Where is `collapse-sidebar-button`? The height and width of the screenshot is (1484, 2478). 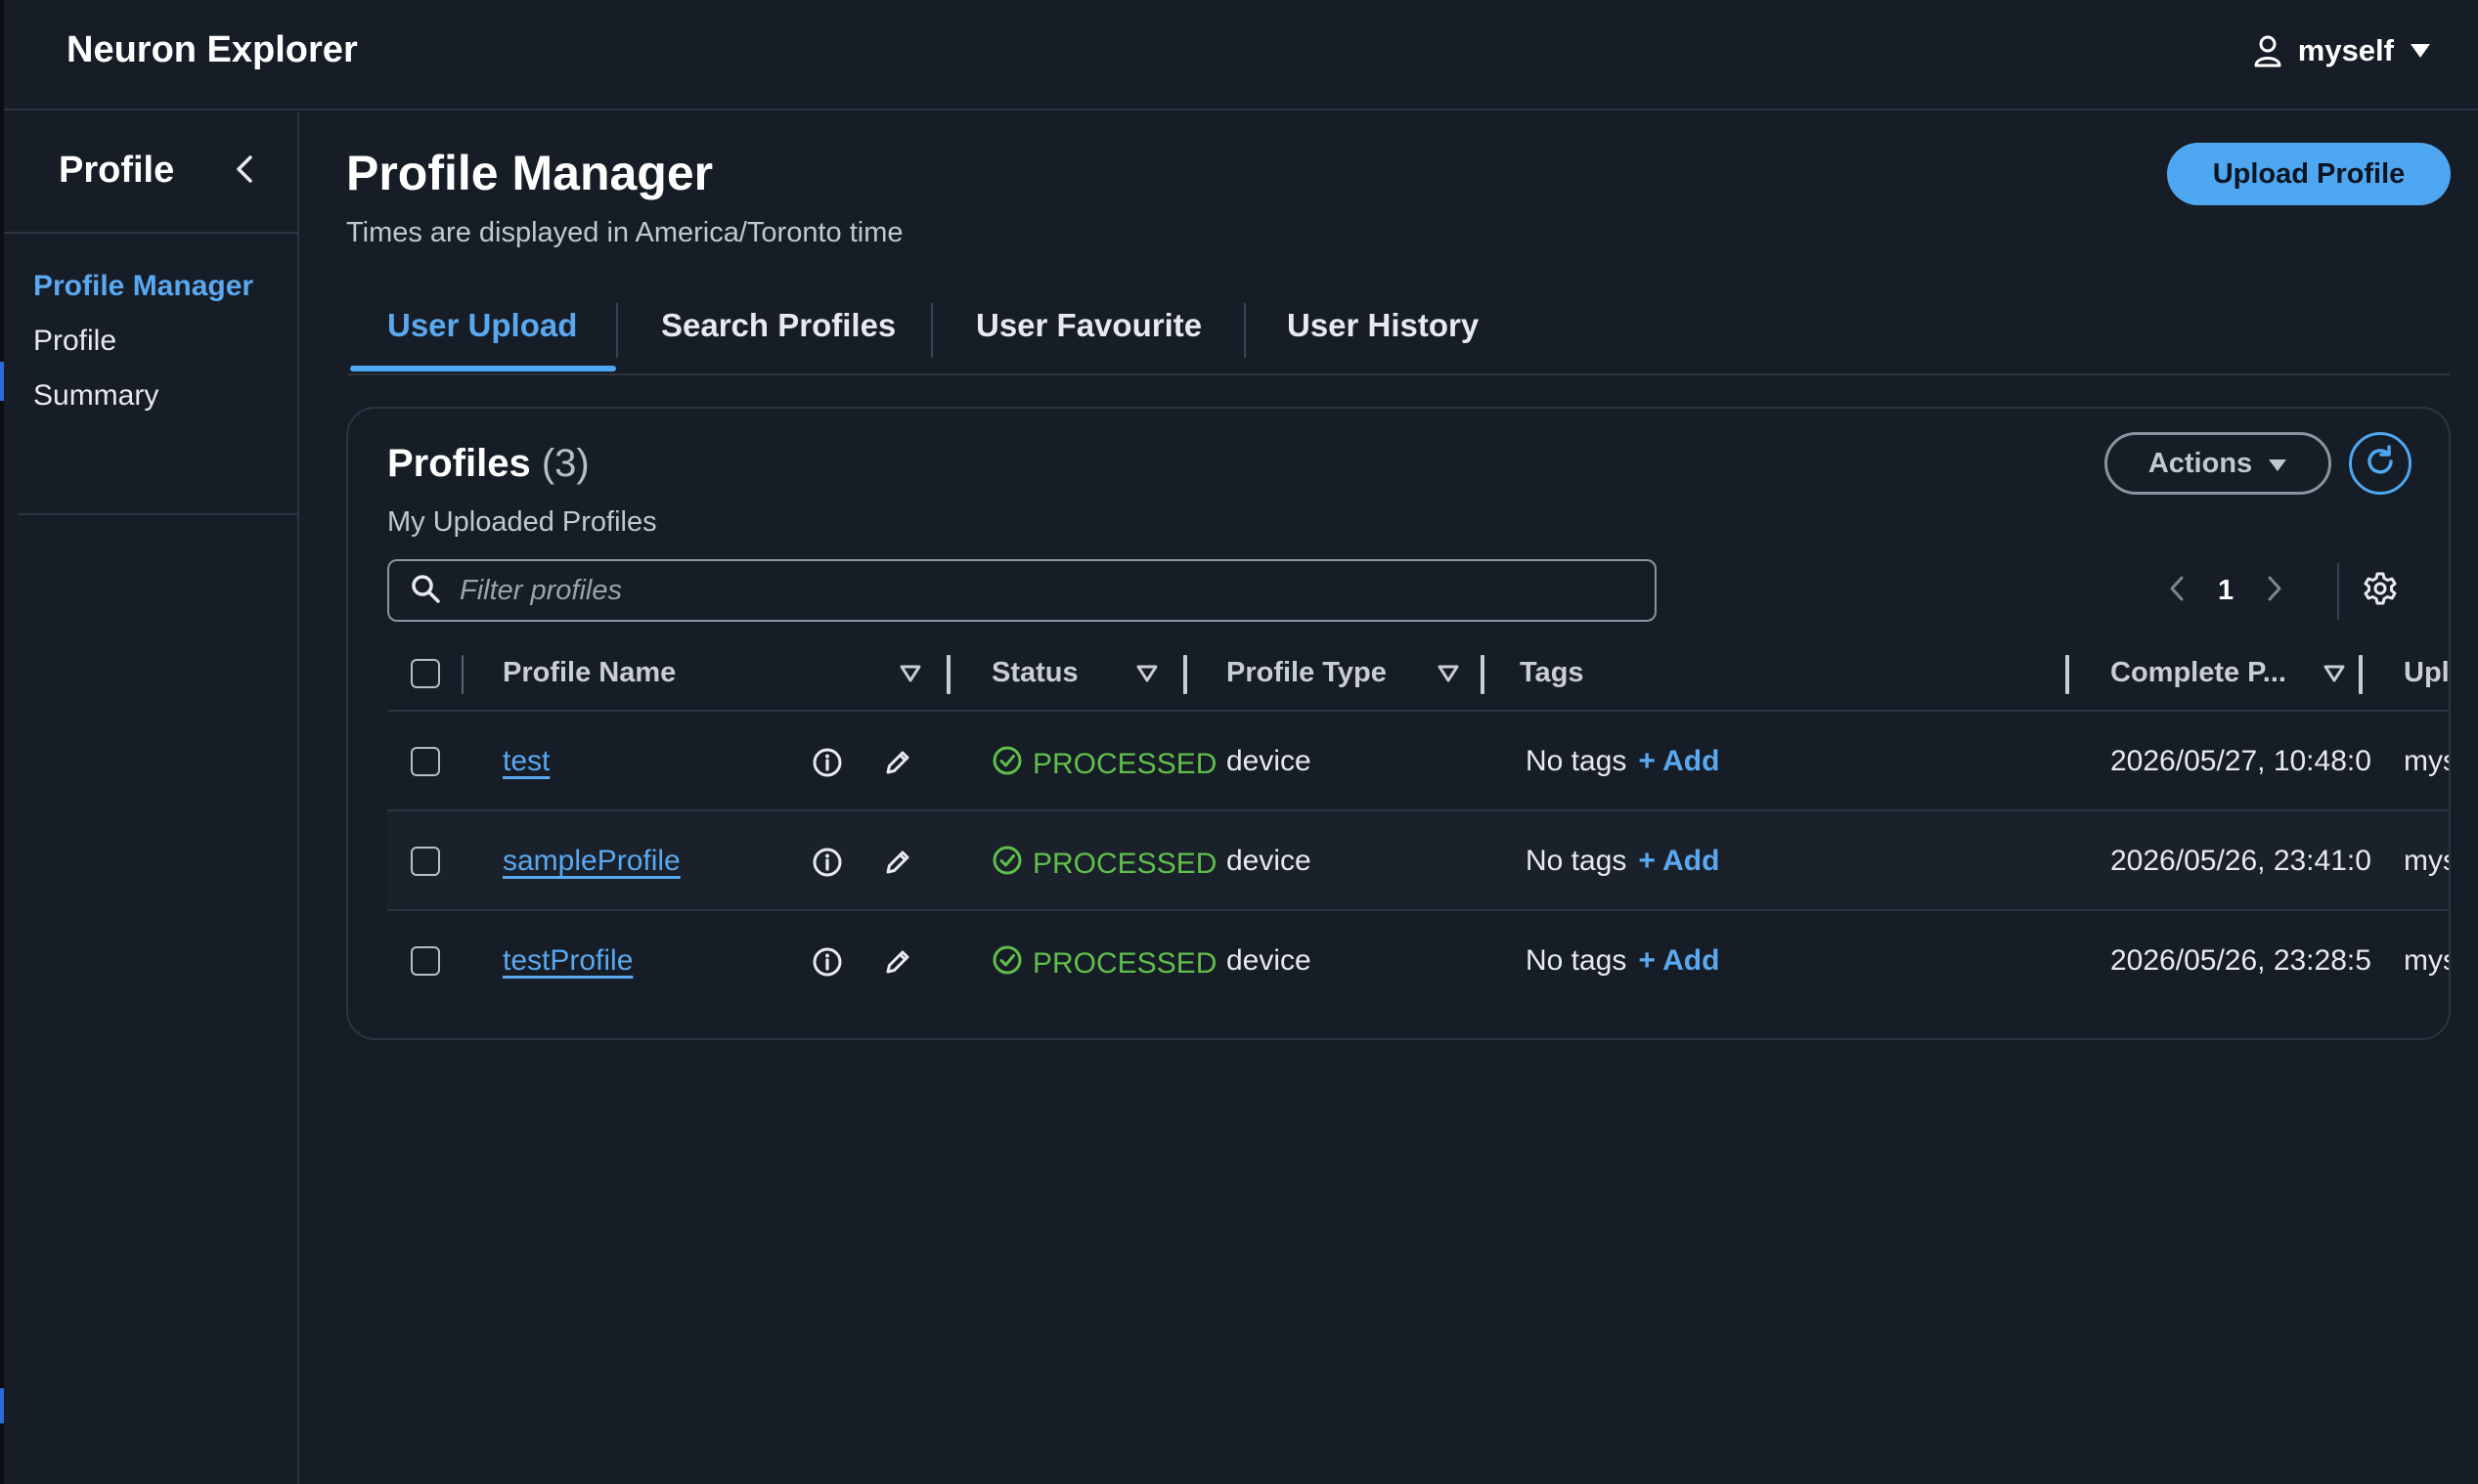
collapse-sidebar-button is located at coordinates (244, 171).